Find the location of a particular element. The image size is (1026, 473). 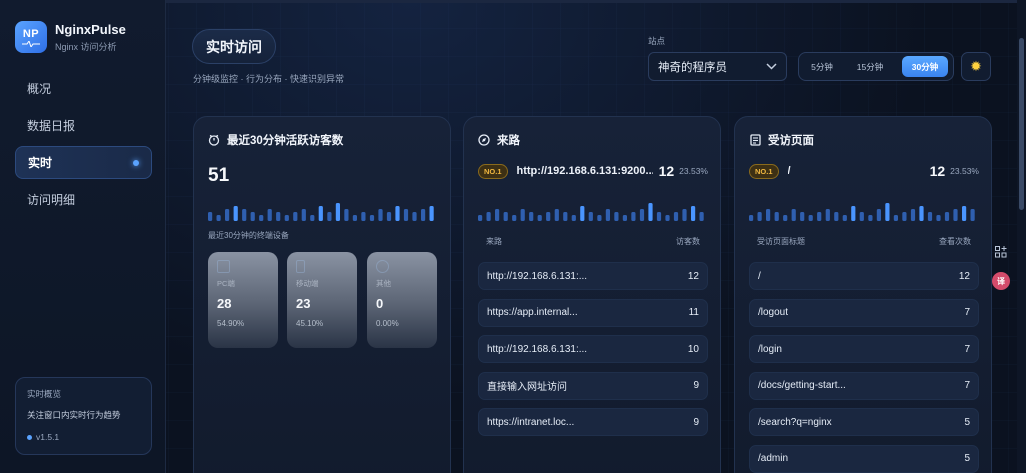

device-tile-other: 其他 0 0.00% is located at coordinates (402, 300).